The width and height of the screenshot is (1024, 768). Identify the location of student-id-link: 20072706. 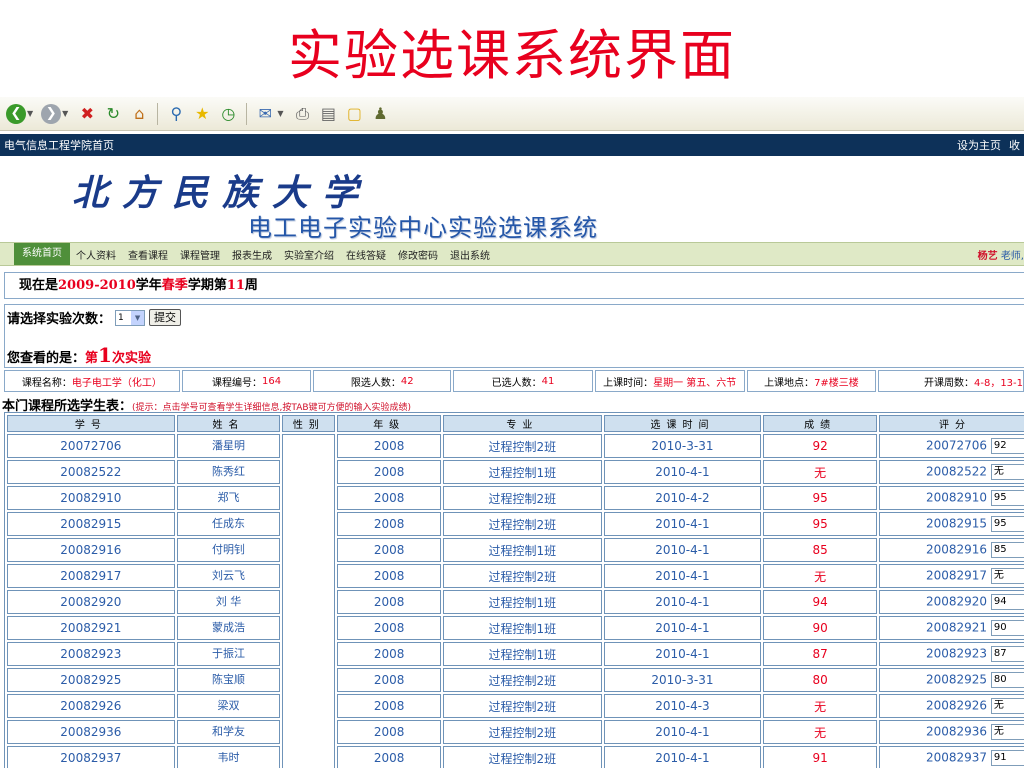
(91, 446).